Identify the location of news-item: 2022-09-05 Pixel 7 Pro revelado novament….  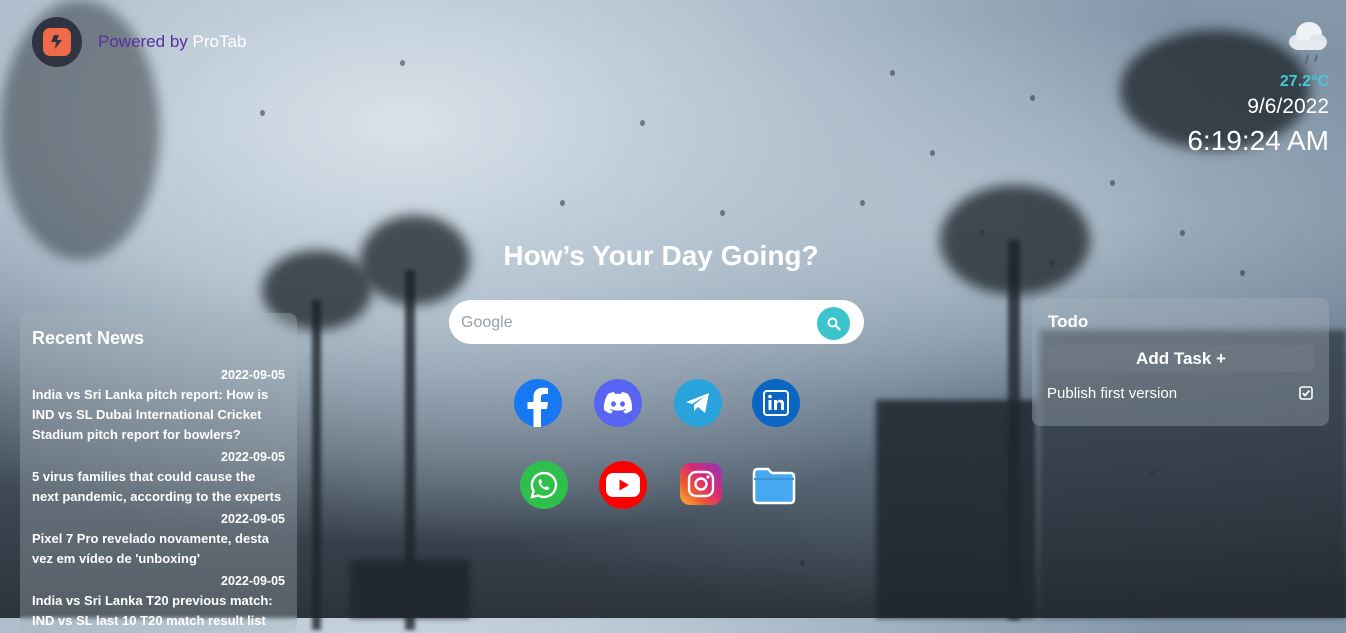
(158, 539).